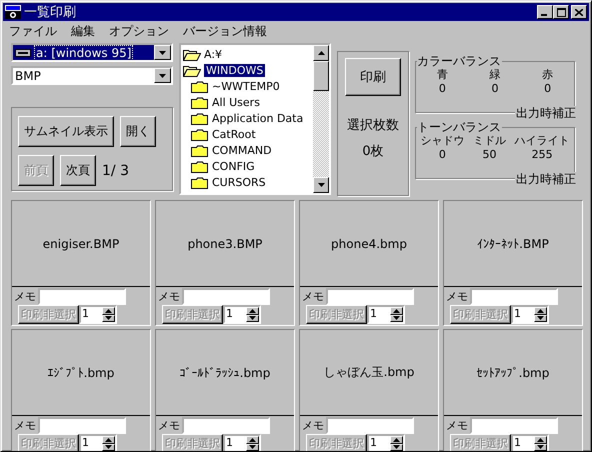  Describe the element at coordinates (236, 86) in the screenshot. I see `folder-item: ~WWTEMP0` at that location.